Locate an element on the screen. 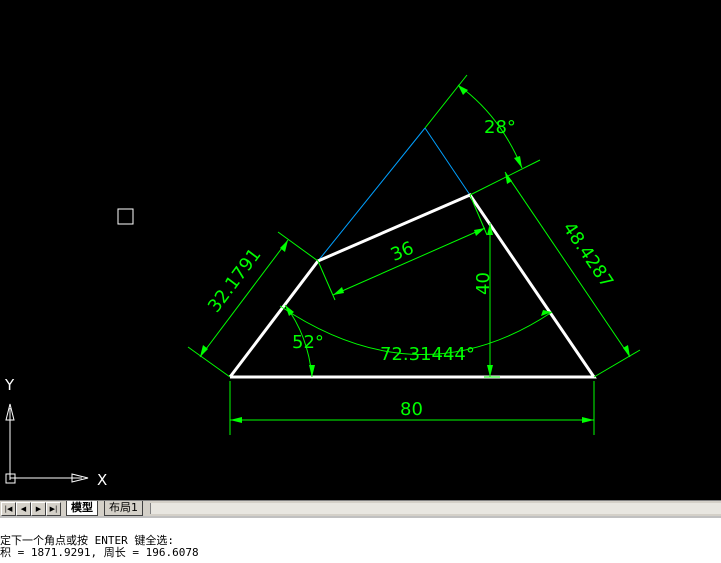  ucs-y-label: Y is located at coordinates (9, 385).